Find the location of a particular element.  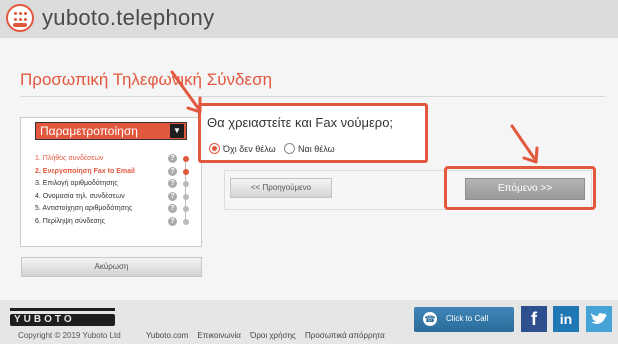

step-label: 6. Περίληψη σύνδεσης is located at coordinates (70, 221).